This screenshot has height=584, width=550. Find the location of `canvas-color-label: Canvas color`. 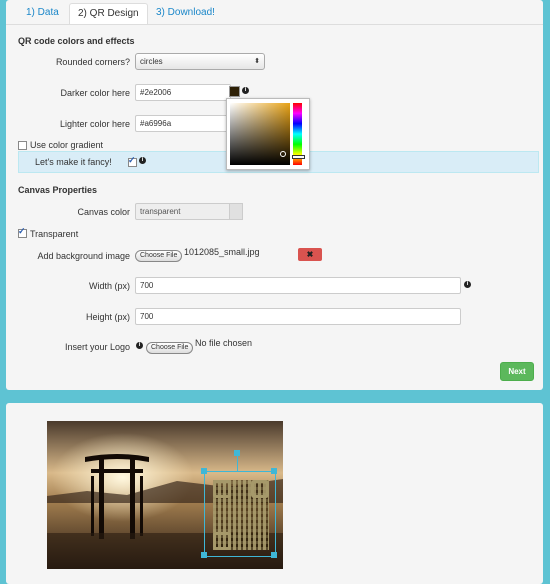

canvas-color-label: Canvas color is located at coordinates (103, 212).